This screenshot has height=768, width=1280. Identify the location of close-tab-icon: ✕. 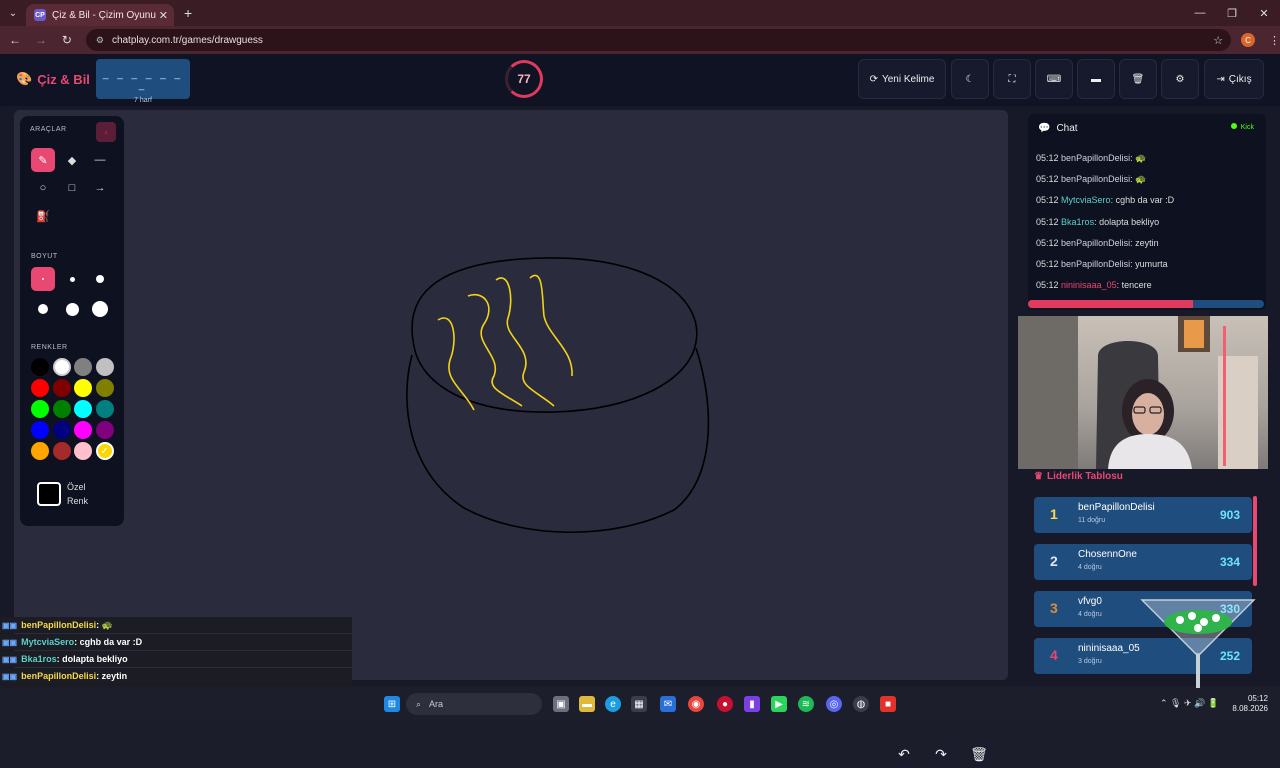
(163, 15).